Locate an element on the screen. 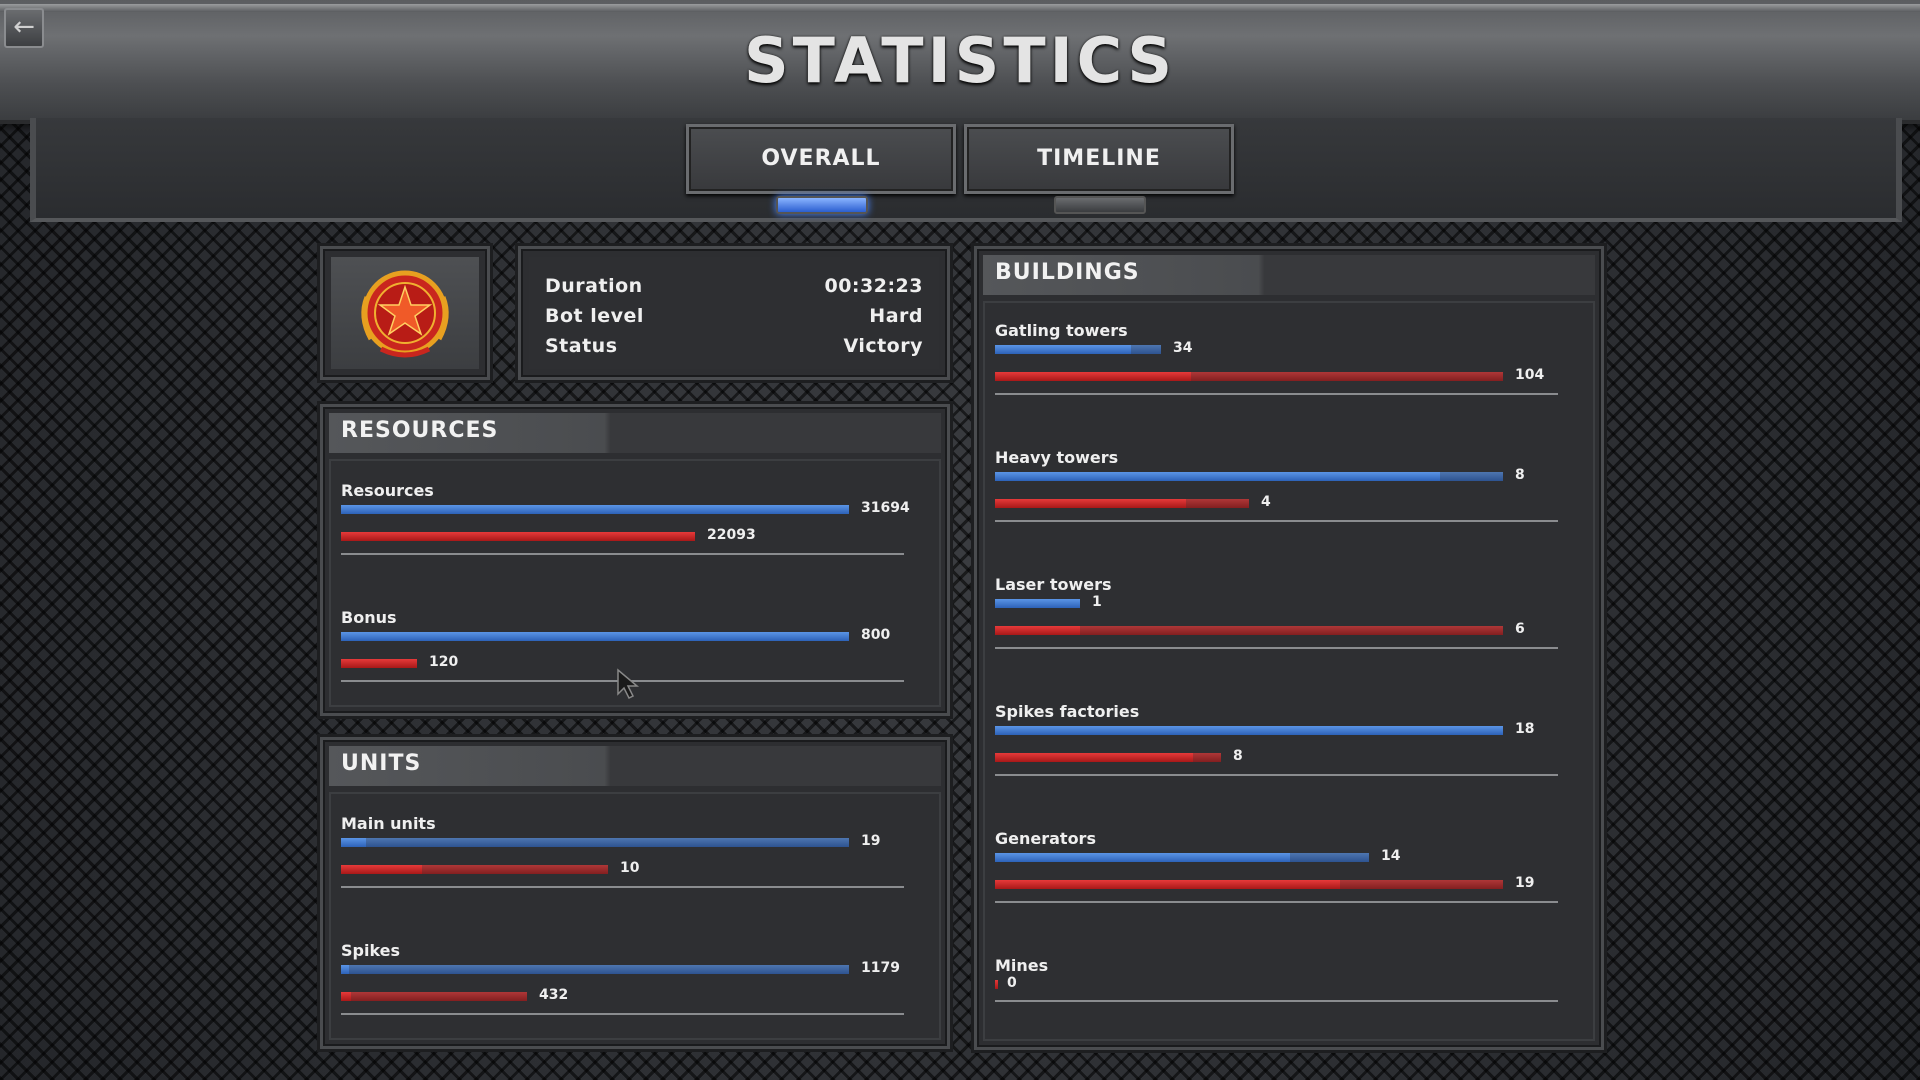 The width and height of the screenshot is (1920, 1080). info-key: Status is located at coordinates (581, 346).